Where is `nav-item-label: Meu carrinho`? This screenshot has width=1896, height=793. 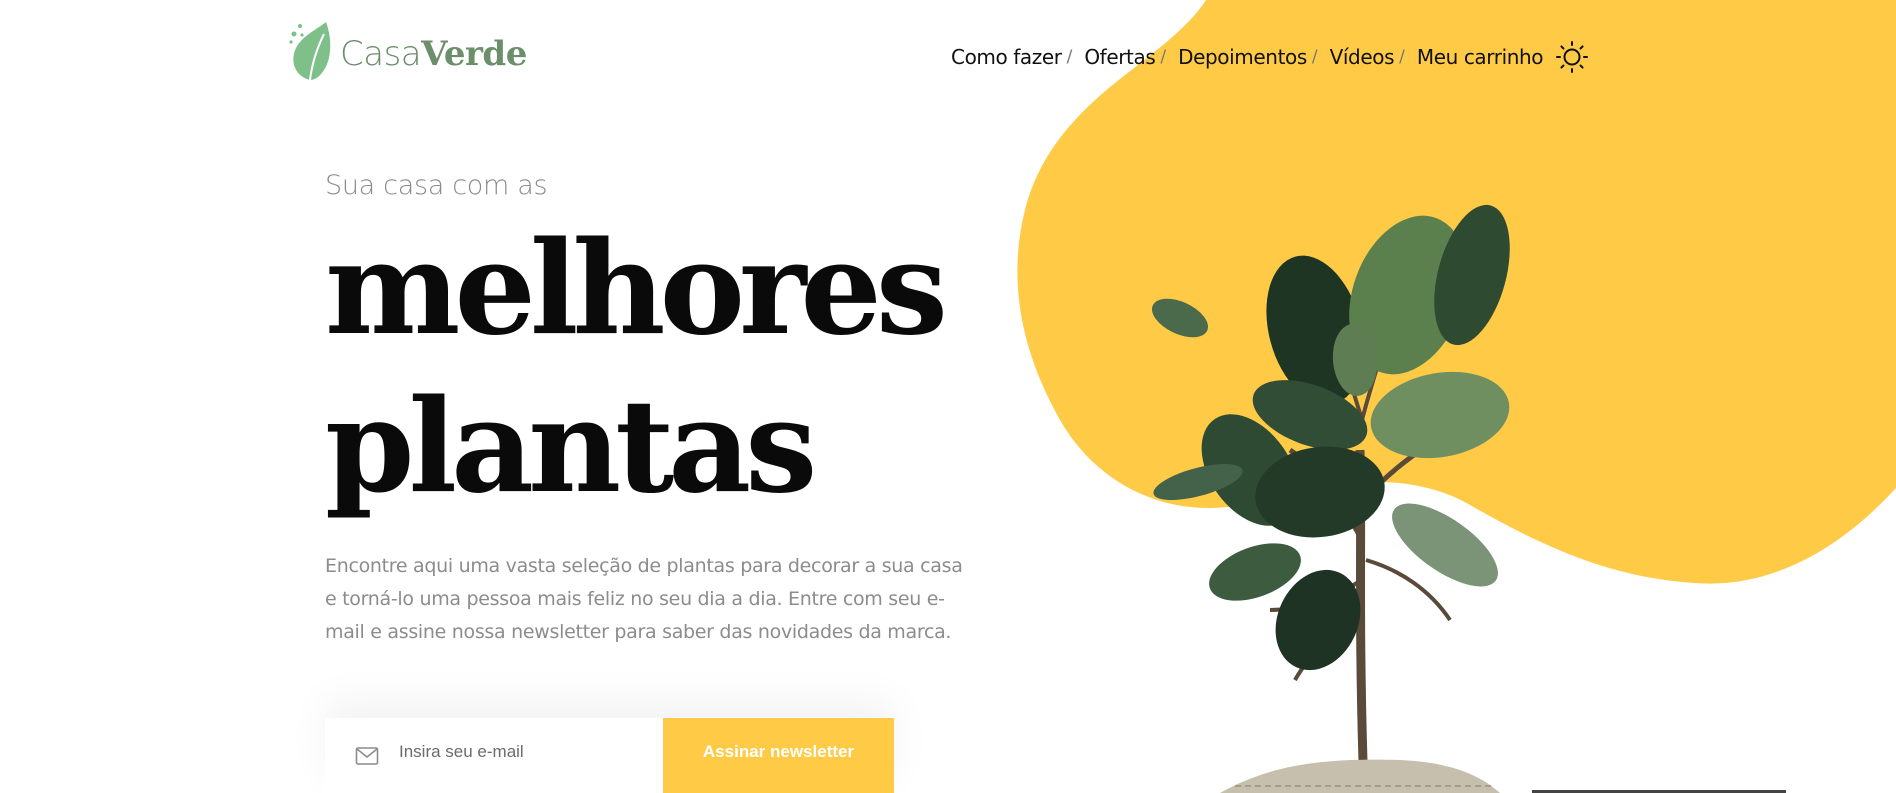
nav-item-label: Meu carrinho is located at coordinates (1480, 57).